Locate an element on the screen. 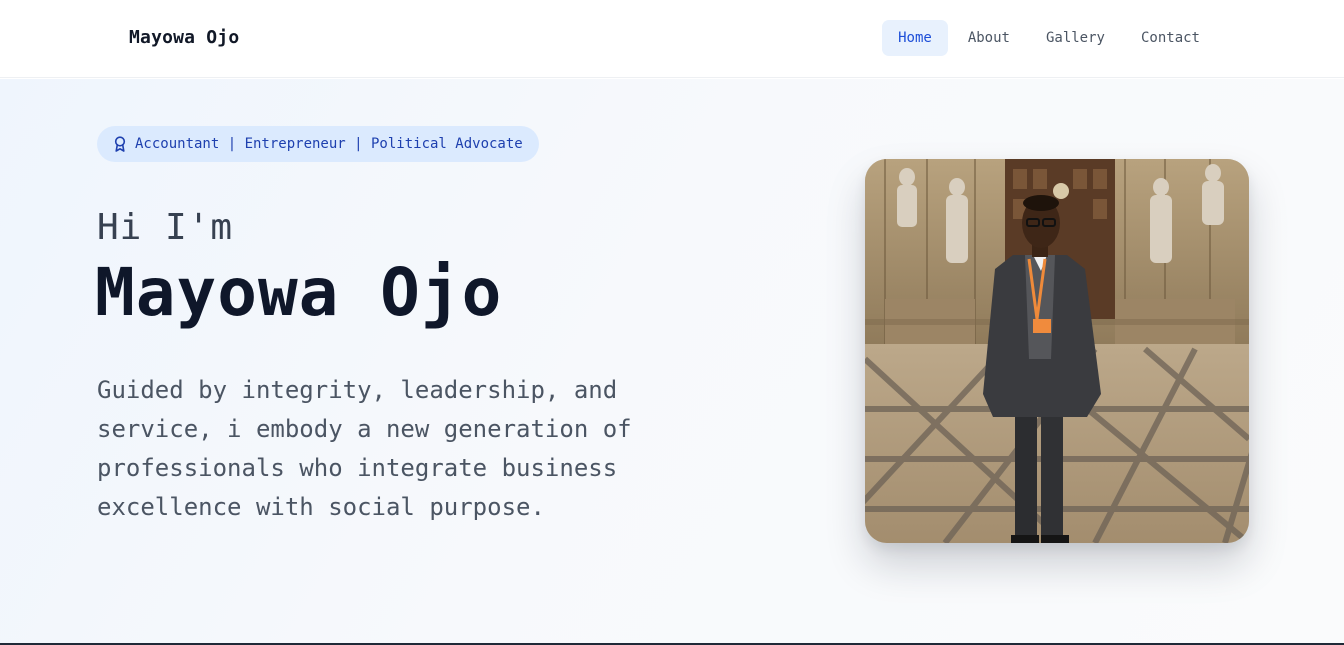 The image size is (1344, 645). nav-contact: Contact is located at coordinates (1170, 38).